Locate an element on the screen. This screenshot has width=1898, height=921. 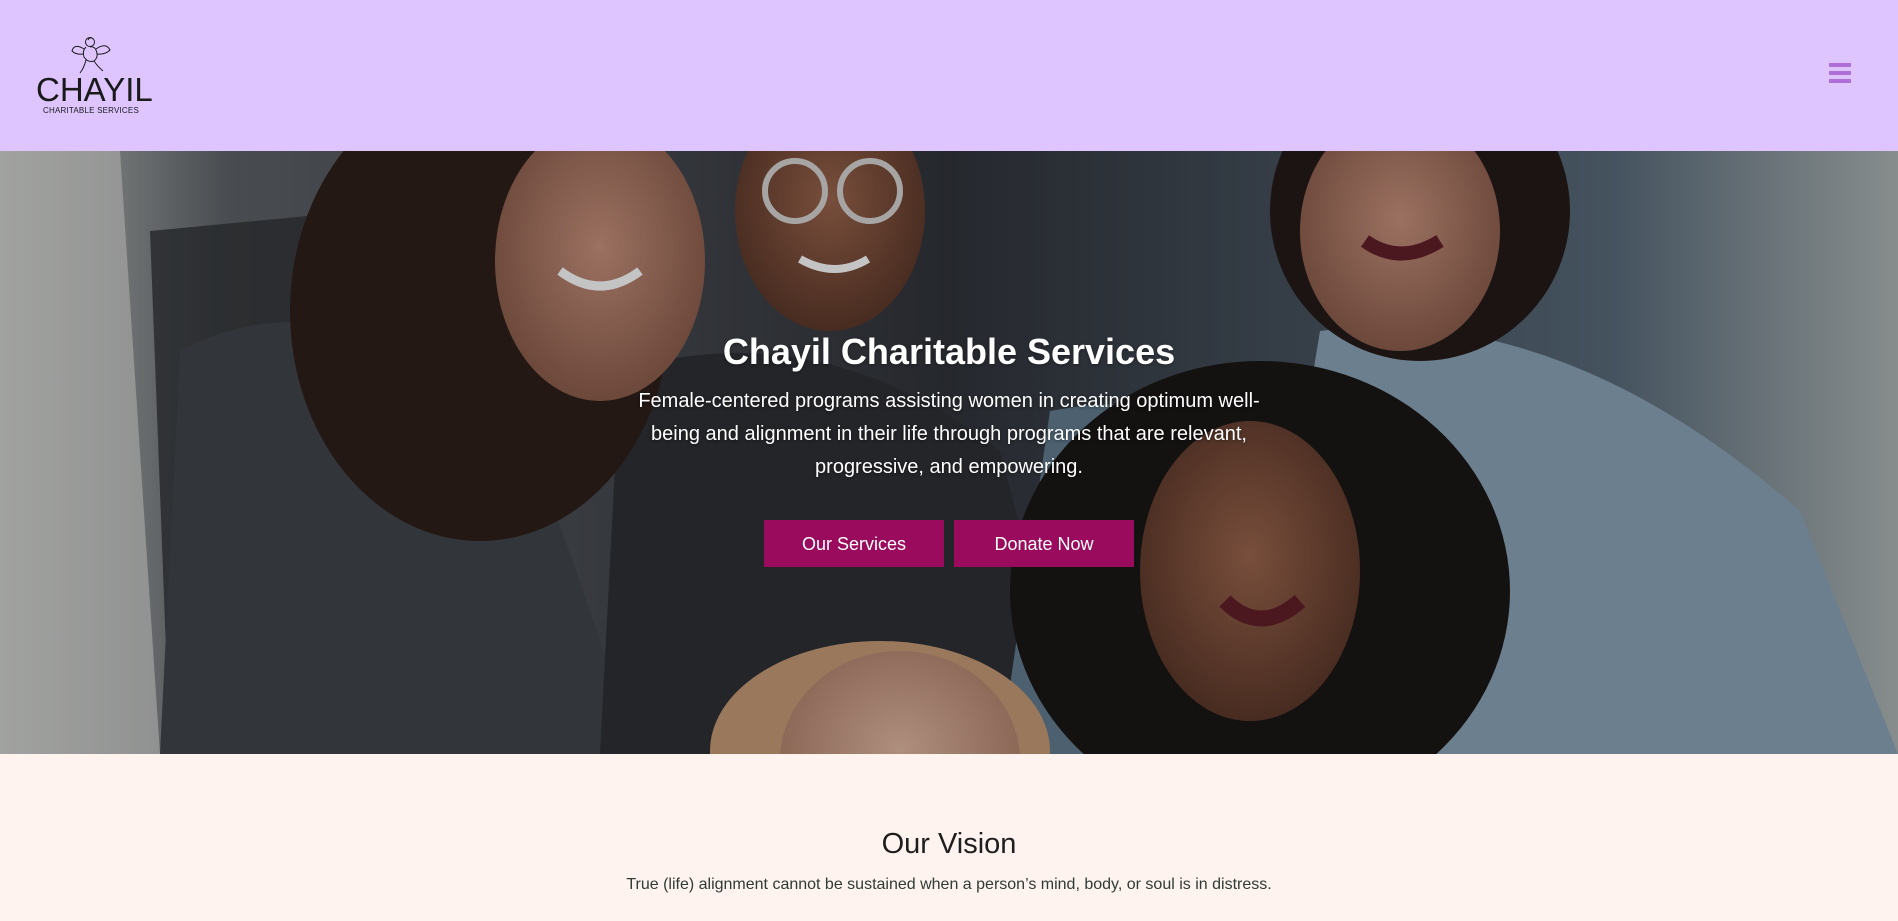
vision-title: Our Vision is located at coordinates (949, 844).